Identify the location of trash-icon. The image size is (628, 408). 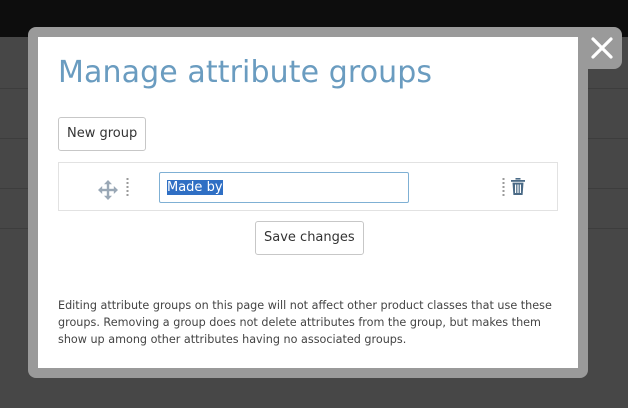
(518, 186).